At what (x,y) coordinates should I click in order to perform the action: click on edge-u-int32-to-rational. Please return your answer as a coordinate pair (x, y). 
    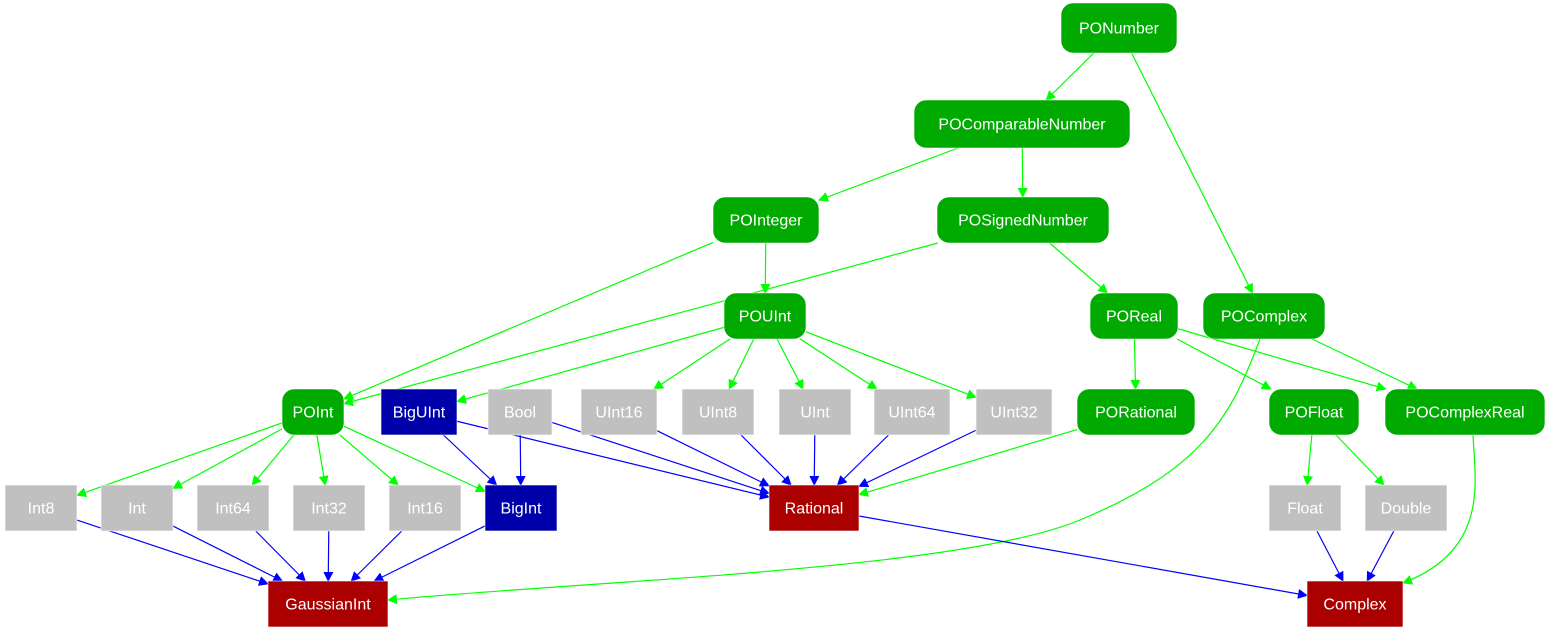
    Looking at the image, I should click on (917, 458).